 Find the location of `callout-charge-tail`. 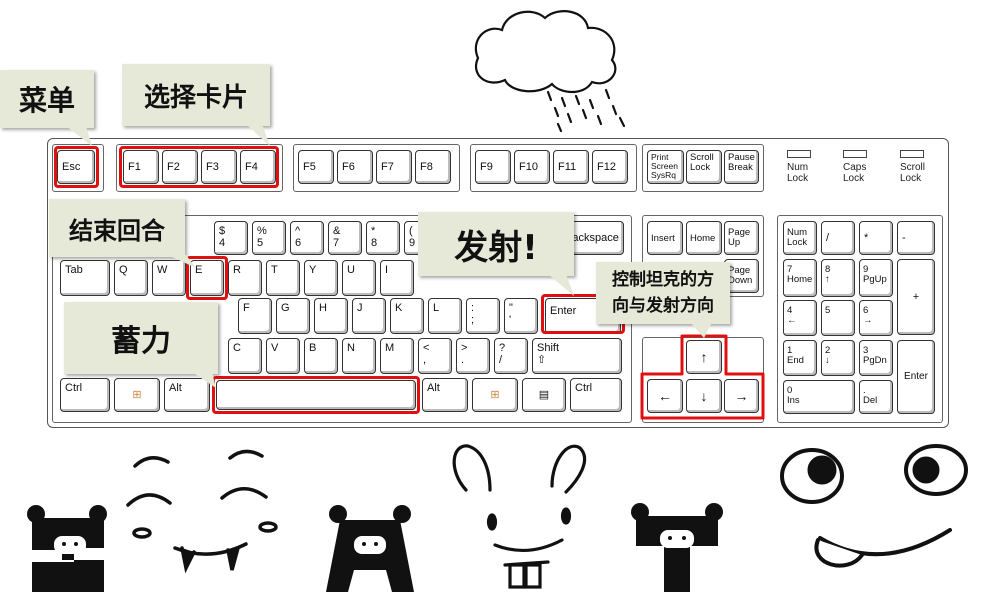

callout-charge-tail is located at coordinates (204, 380).